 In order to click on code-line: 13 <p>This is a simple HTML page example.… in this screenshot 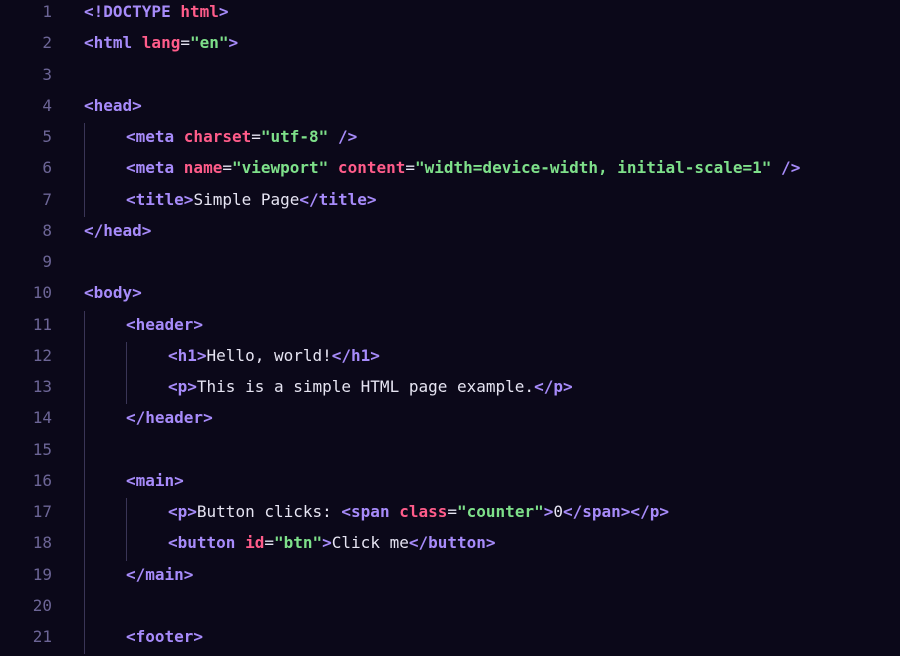, I will do `click(450, 390)`.